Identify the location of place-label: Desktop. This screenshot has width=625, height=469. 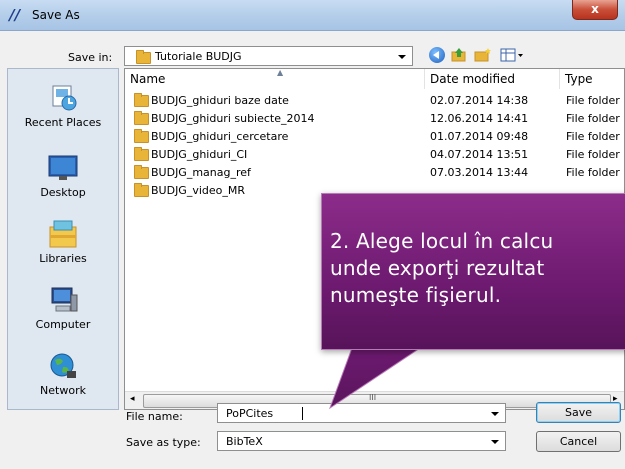
(63, 192).